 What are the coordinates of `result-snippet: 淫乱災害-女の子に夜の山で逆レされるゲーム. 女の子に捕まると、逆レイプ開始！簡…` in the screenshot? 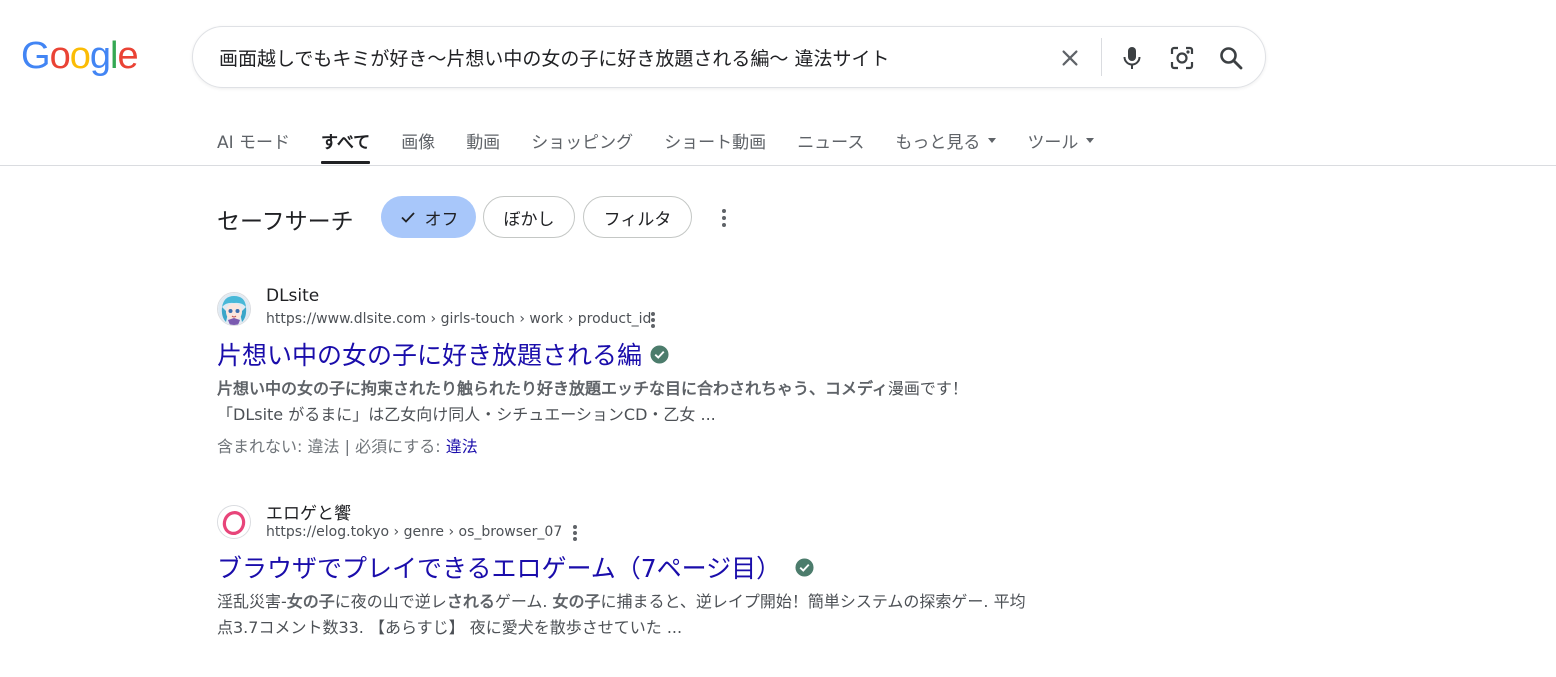 It's located at (622, 615).